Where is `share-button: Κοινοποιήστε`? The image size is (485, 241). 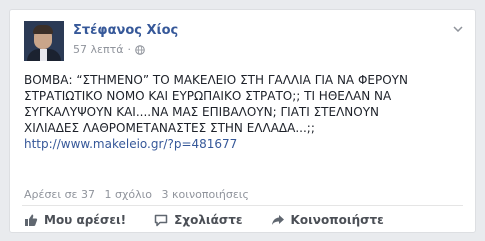 share-button: Κοινοποιήστε is located at coordinates (327, 220).